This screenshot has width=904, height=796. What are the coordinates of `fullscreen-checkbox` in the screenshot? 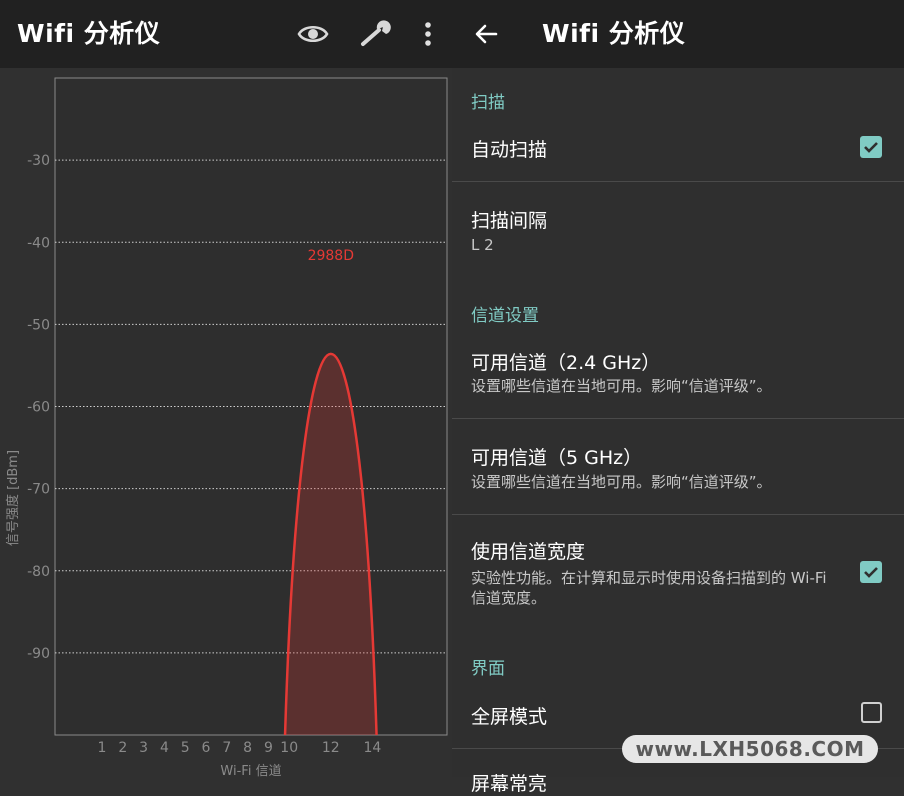 It's located at (871, 712).